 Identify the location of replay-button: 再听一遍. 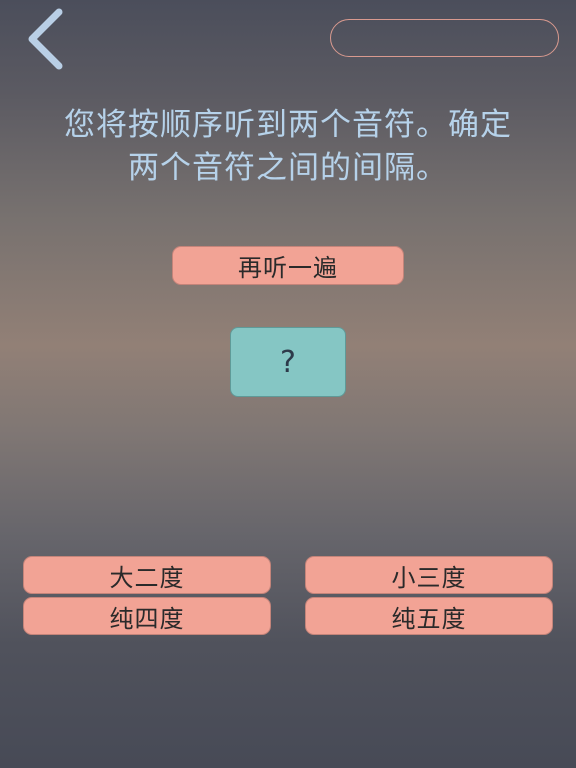
(288, 265).